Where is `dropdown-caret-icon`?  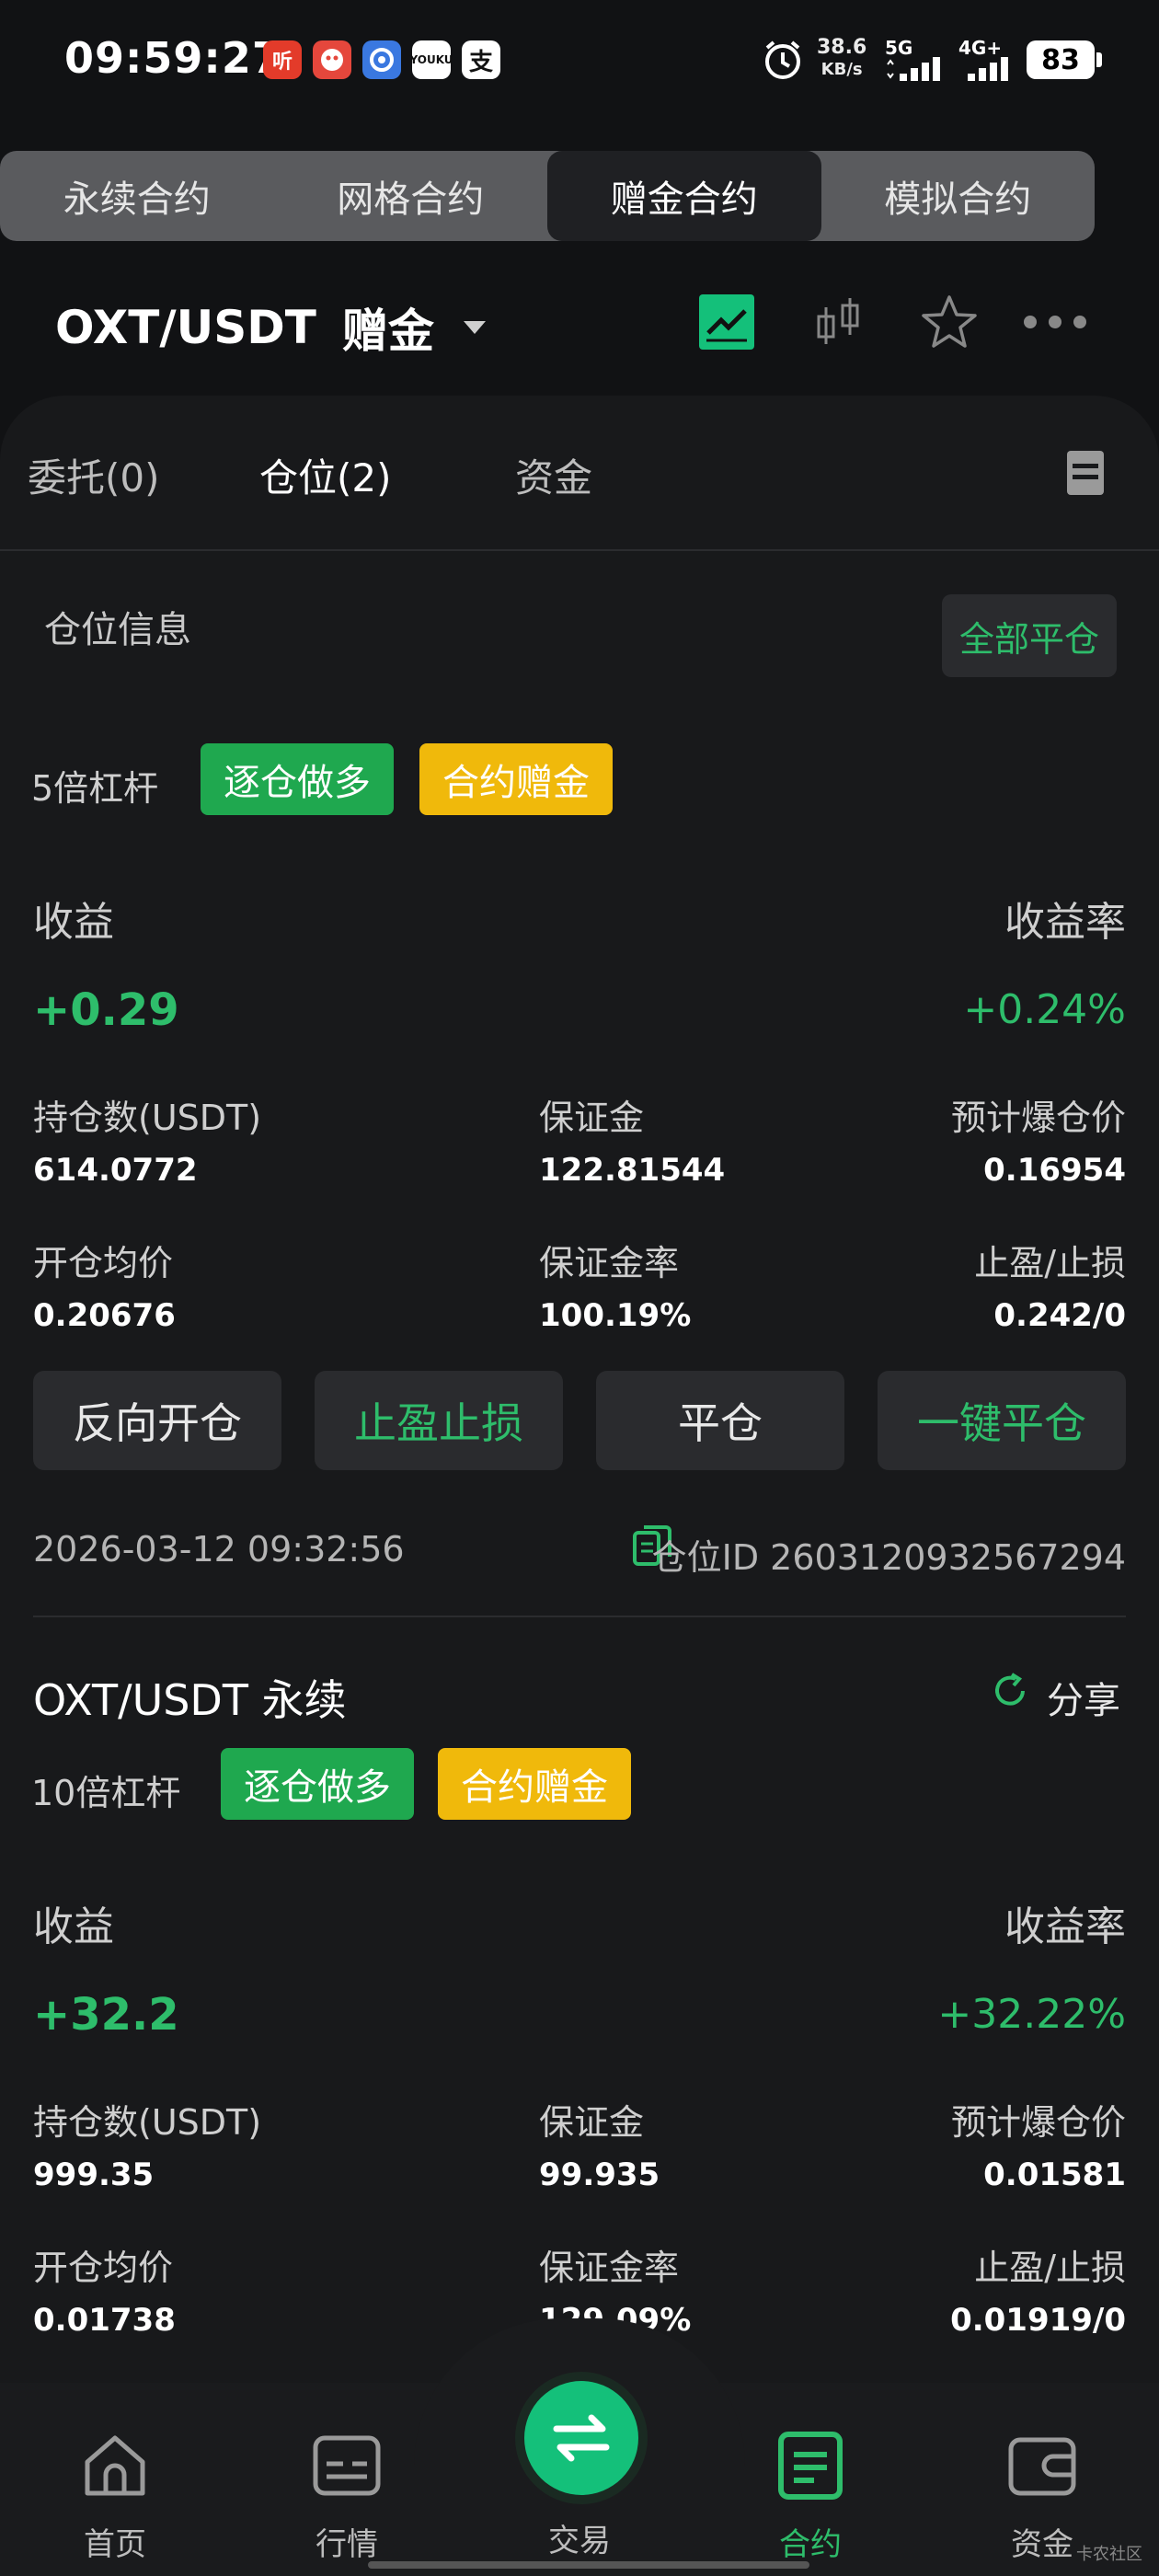 dropdown-caret-icon is located at coordinates (474, 327).